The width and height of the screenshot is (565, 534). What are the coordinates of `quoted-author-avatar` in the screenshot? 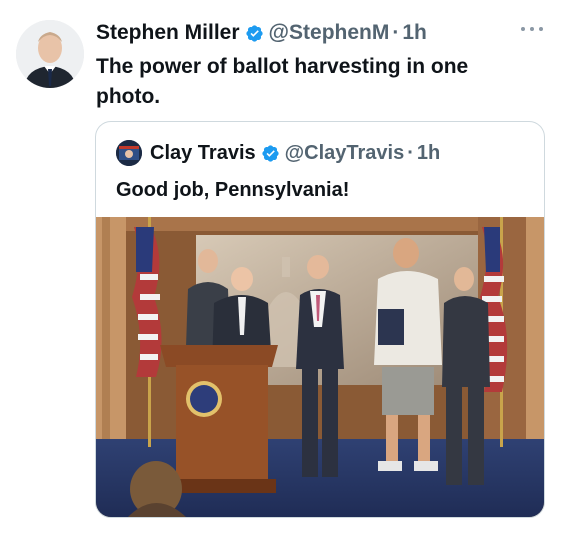 It's located at (129, 153).